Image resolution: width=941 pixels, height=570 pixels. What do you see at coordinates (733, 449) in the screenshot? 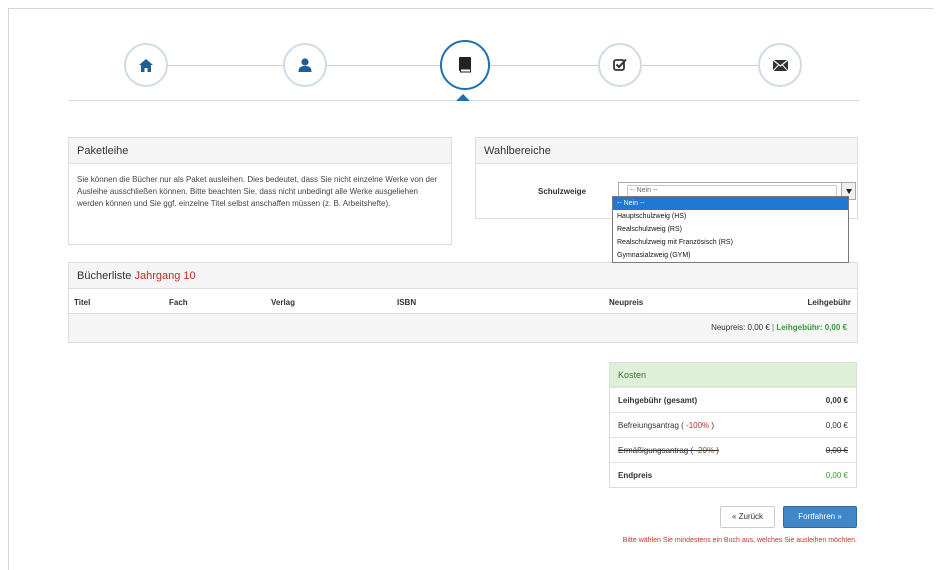
I see `kosten-row-ermaessigung: Ermäßigungsantrag ( -20% ) 0,00 €` at bounding box center [733, 449].